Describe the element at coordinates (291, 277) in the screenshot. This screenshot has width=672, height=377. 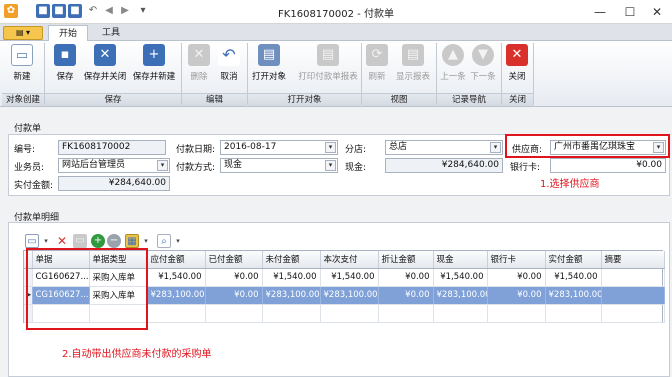
I see `cell-unpaid: ¥1,540.00` at that location.